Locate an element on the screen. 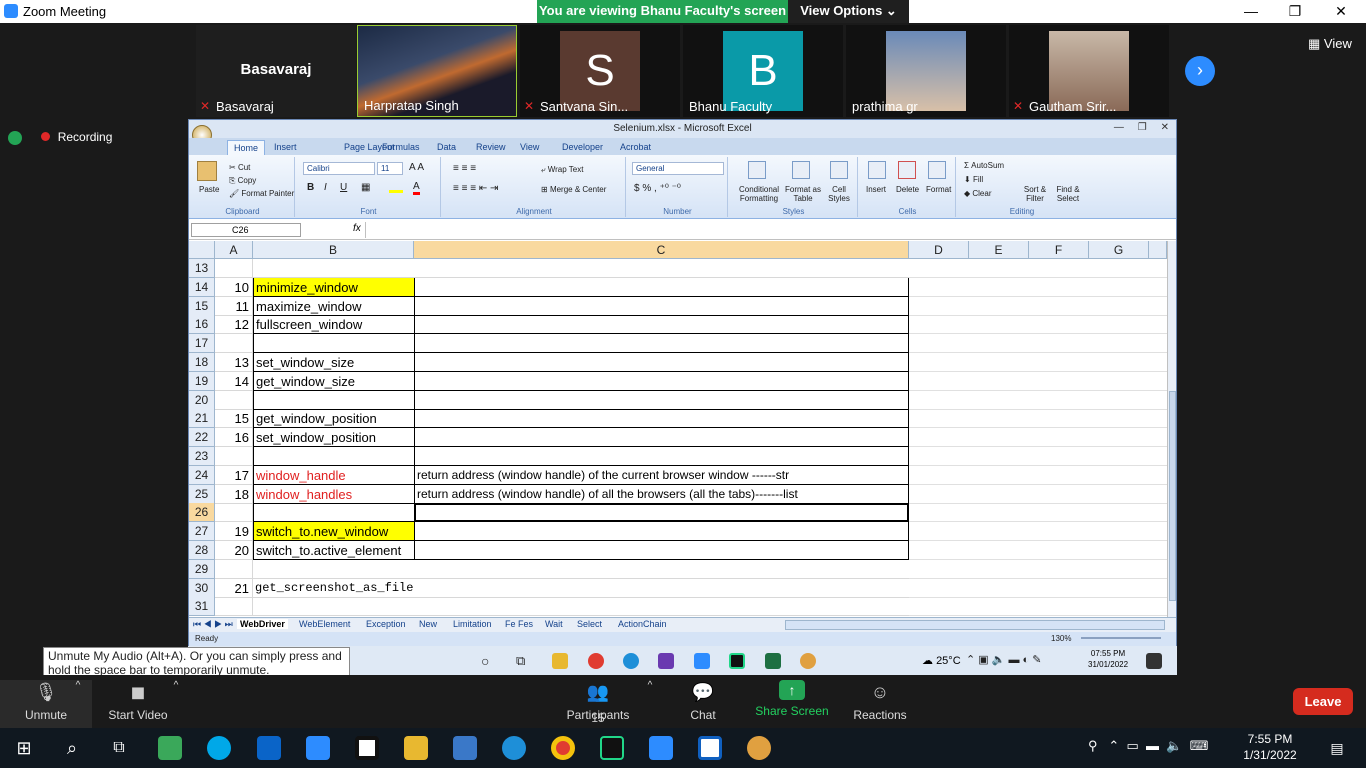 This screenshot has width=1366, height=768. tab-developer: Developer is located at coordinates (582, 147).